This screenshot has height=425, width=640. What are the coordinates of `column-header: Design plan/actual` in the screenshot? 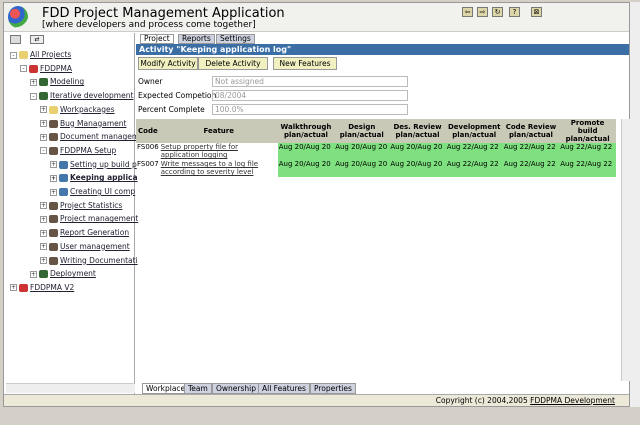 It's located at (362, 131).